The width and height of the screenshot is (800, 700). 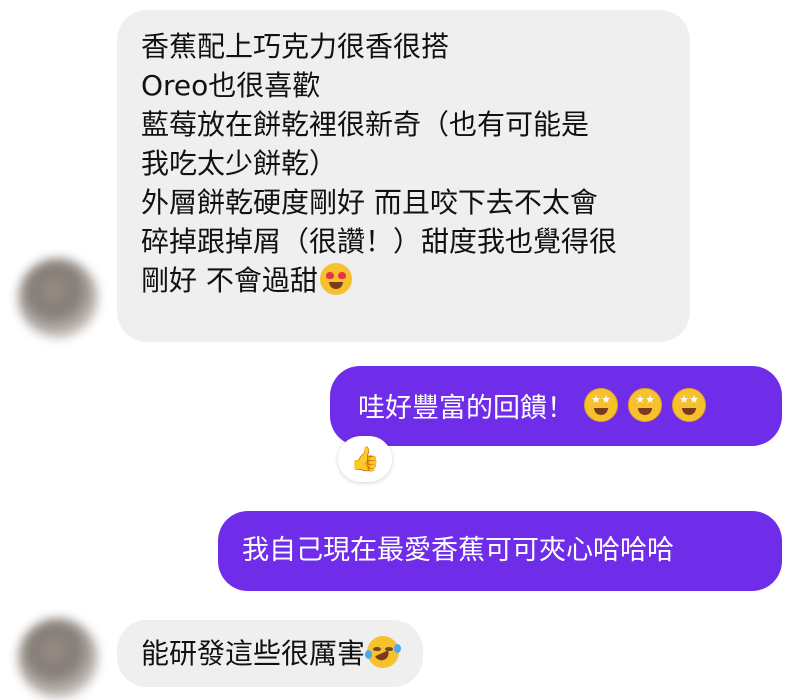 I want to click on rolling-on-floor-laughing-emoji-icon, so click(x=383, y=652).